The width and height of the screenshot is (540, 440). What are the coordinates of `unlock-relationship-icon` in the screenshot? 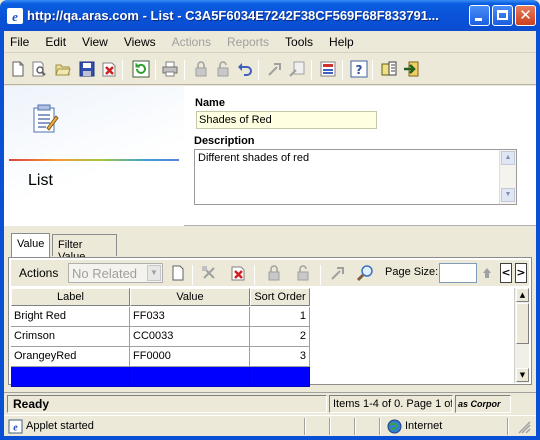 It's located at (303, 273).